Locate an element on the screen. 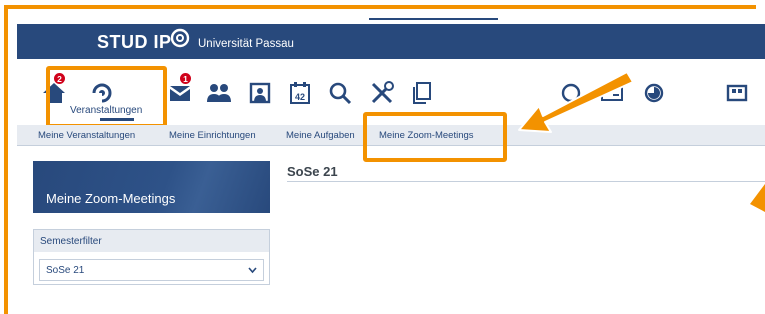 The image size is (765, 314). subtab-meine-aufgaben: Meine Aufgaben is located at coordinates (320, 135).